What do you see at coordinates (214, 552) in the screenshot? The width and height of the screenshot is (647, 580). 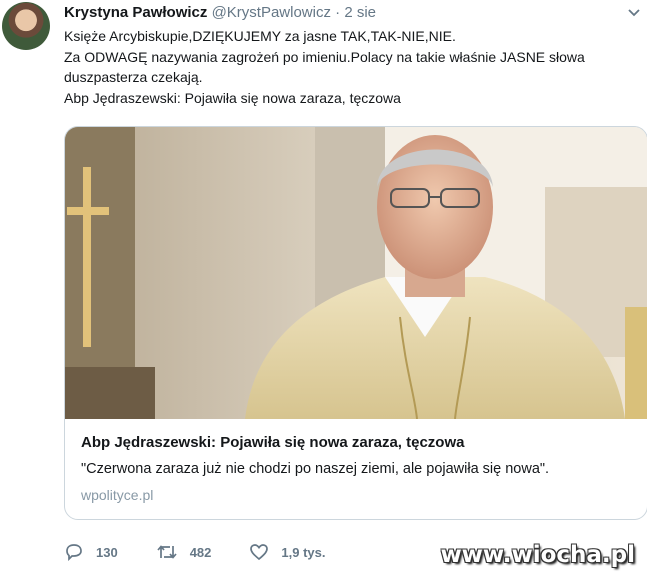 I see `action-bar: 130 482 1,9 tys.` at bounding box center [214, 552].